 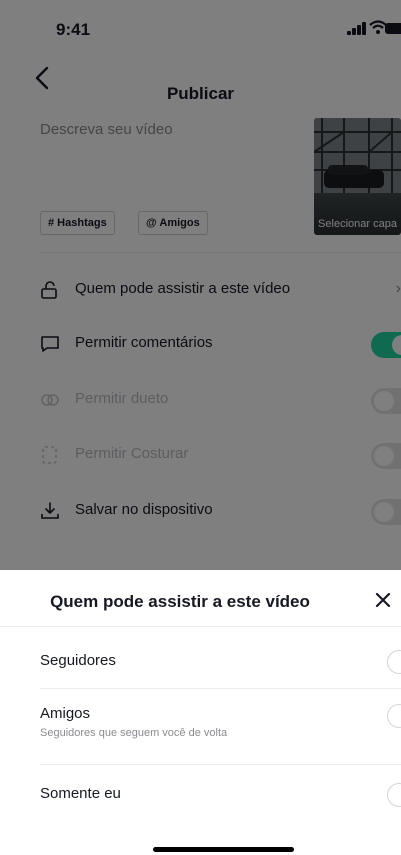 What do you see at coordinates (65, 713) in the screenshot?
I see `option-label: Amigos` at bounding box center [65, 713].